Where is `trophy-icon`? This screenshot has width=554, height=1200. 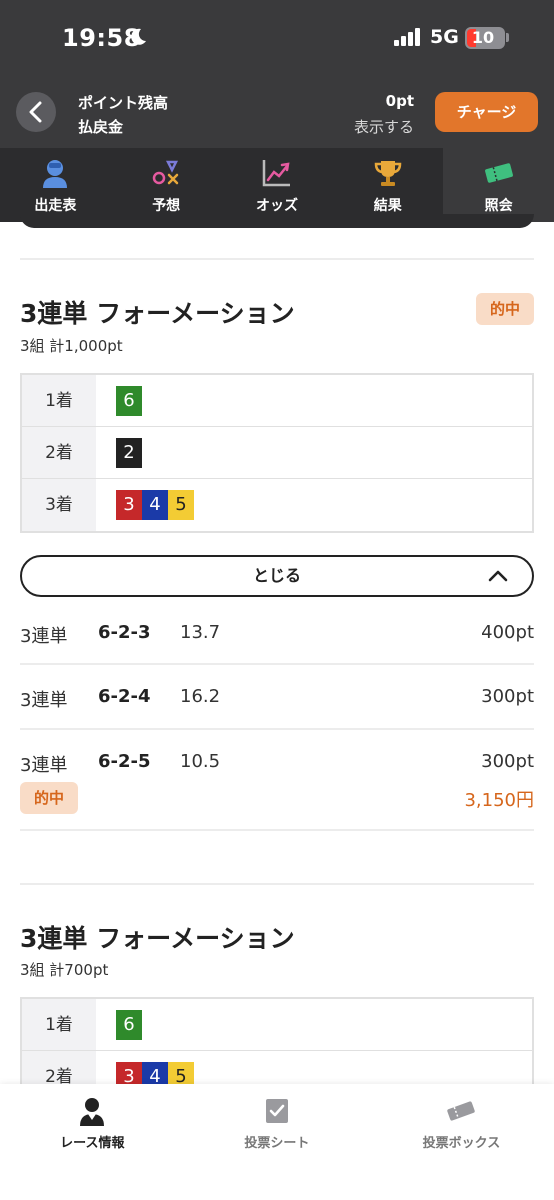 trophy-icon is located at coordinates (388, 173).